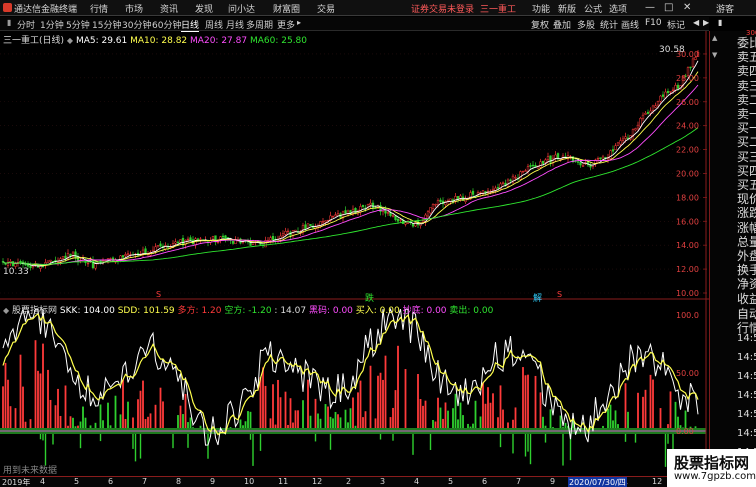 The image size is (756, 487). I want to click on date-tick-label: 8, so click(179, 481).